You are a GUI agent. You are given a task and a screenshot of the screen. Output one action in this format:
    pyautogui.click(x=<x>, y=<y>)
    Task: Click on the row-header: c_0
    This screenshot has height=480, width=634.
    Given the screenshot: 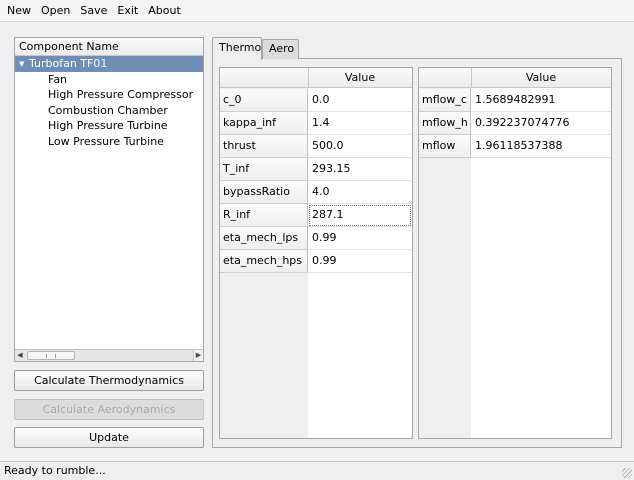 What is the action you would take?
    pyautogui.click(x=264, y=100)
    